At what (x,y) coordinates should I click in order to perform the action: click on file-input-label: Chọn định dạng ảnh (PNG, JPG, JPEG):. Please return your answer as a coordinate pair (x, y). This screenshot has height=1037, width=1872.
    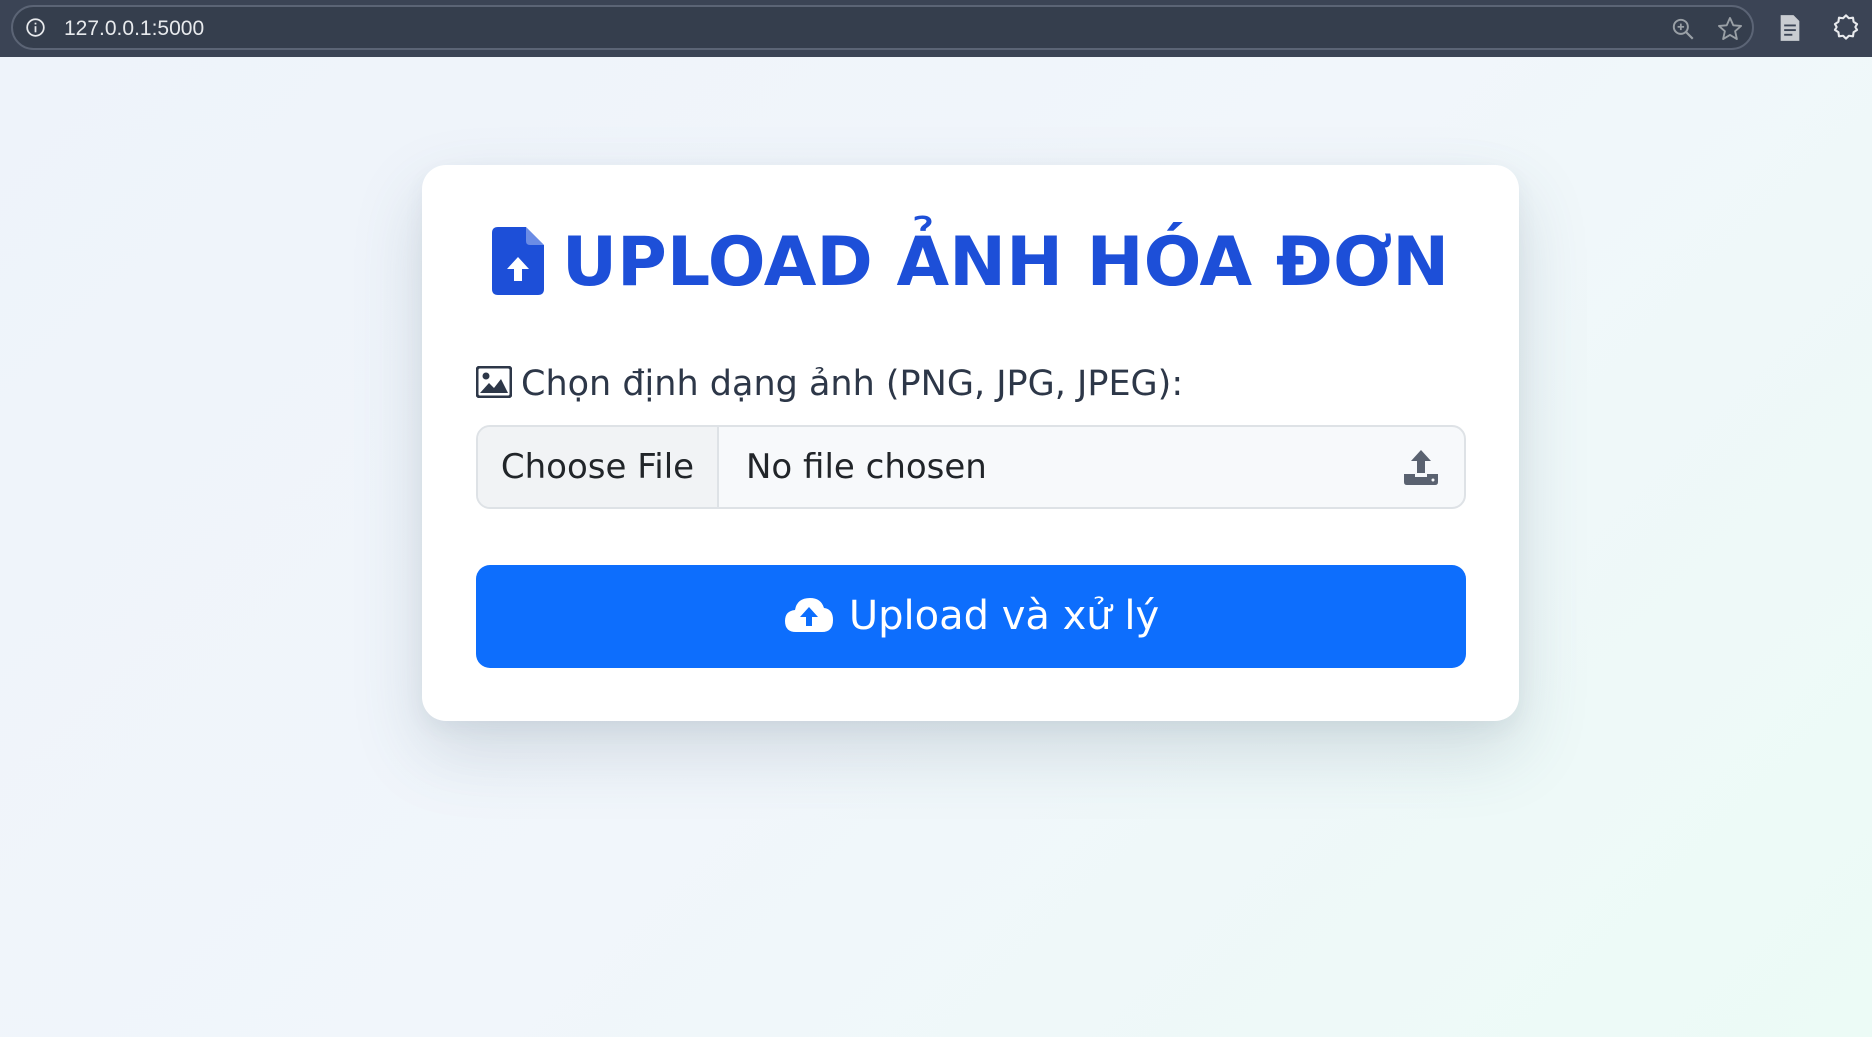
    Looking at the image, I should click on (829, 384).